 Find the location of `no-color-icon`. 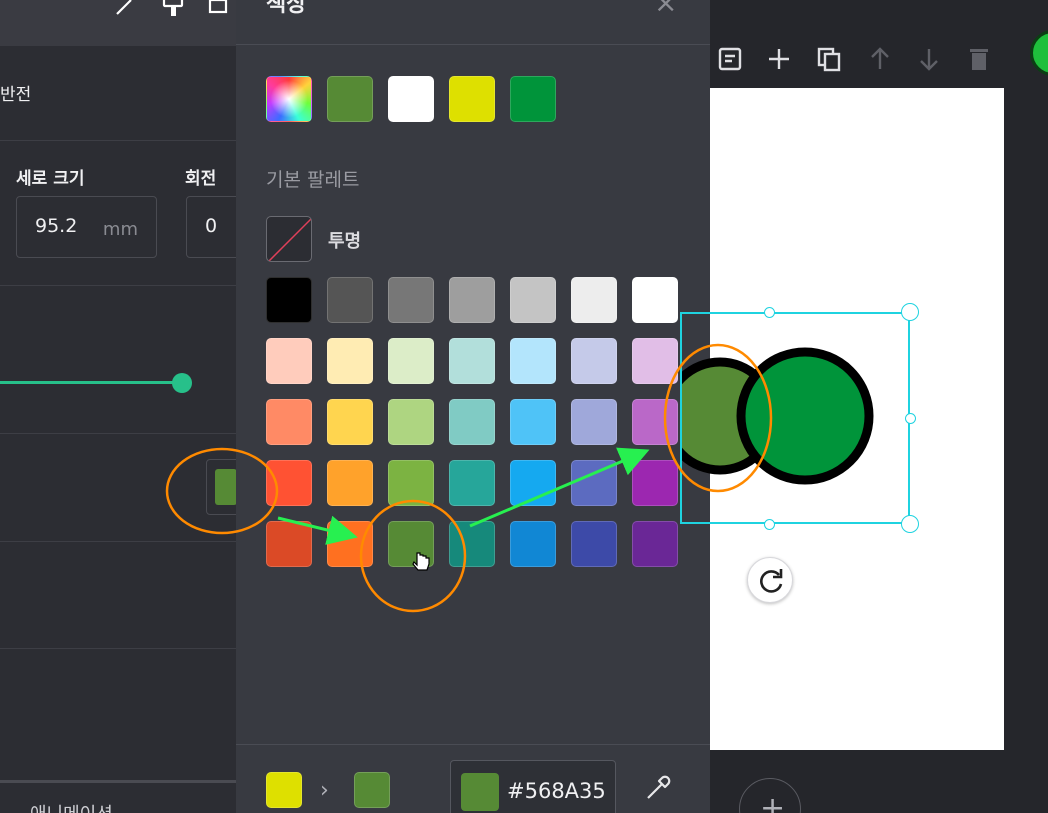

no-color-icon is located at coordinates (289, 239).